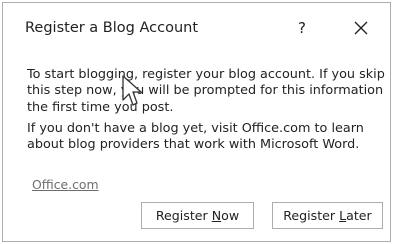  I want to click on close-icon, so click(361, 28).